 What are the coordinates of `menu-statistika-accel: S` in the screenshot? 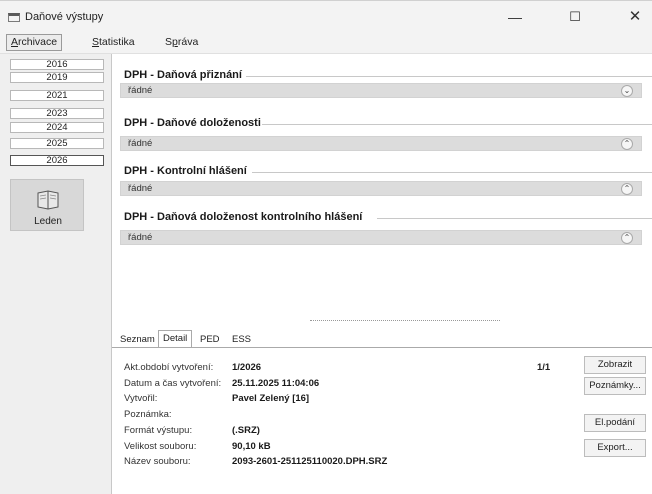 It's located at (96, 42).